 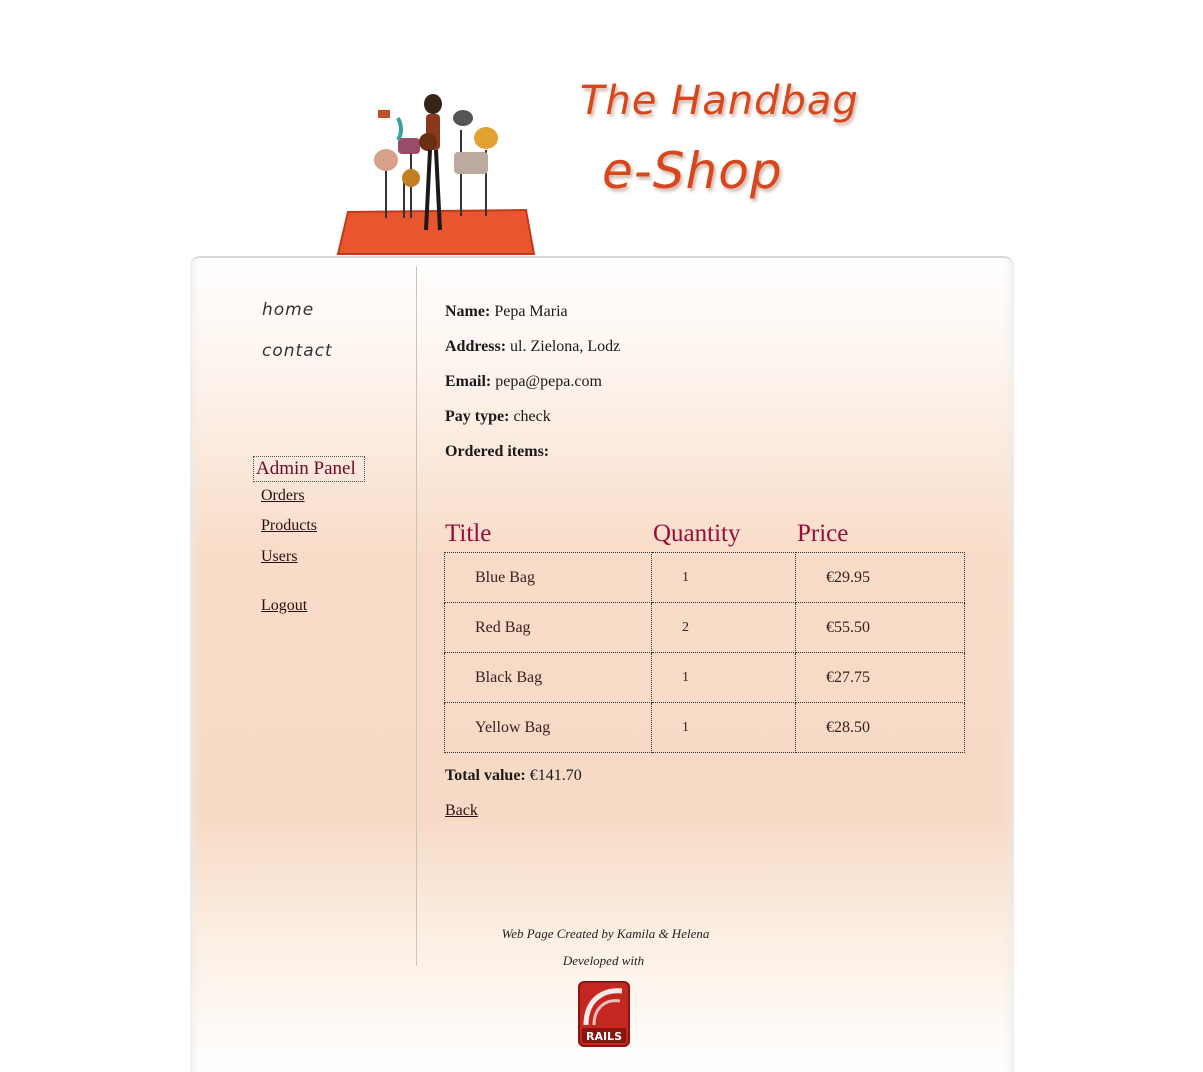 I want to click on ordered-items-heading: Ordered items:, so click(x=497, y=452).